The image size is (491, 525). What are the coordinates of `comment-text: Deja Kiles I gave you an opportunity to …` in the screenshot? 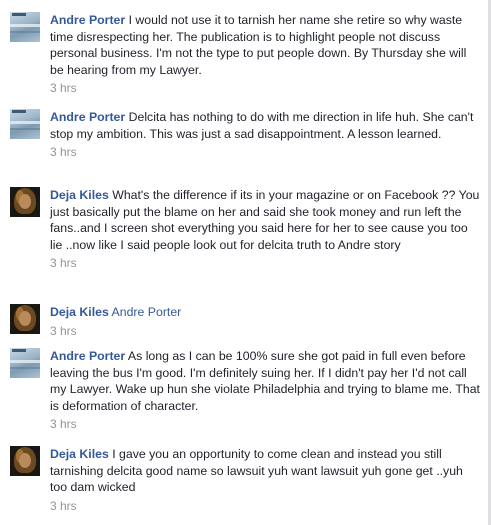 It's located at (265, 471).